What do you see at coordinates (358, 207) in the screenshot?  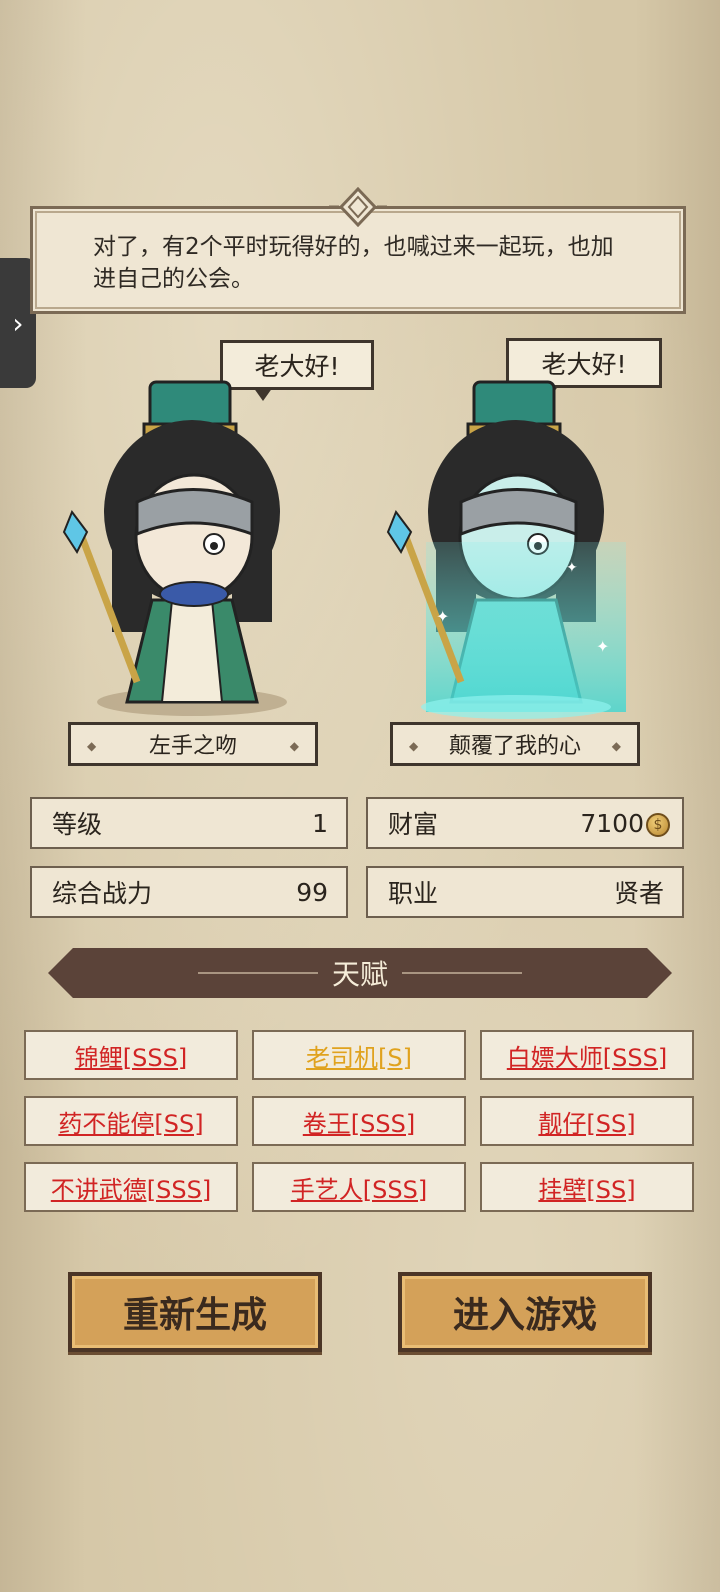 I see `diamond-ornament-icon` at bounding box center [358, 207].